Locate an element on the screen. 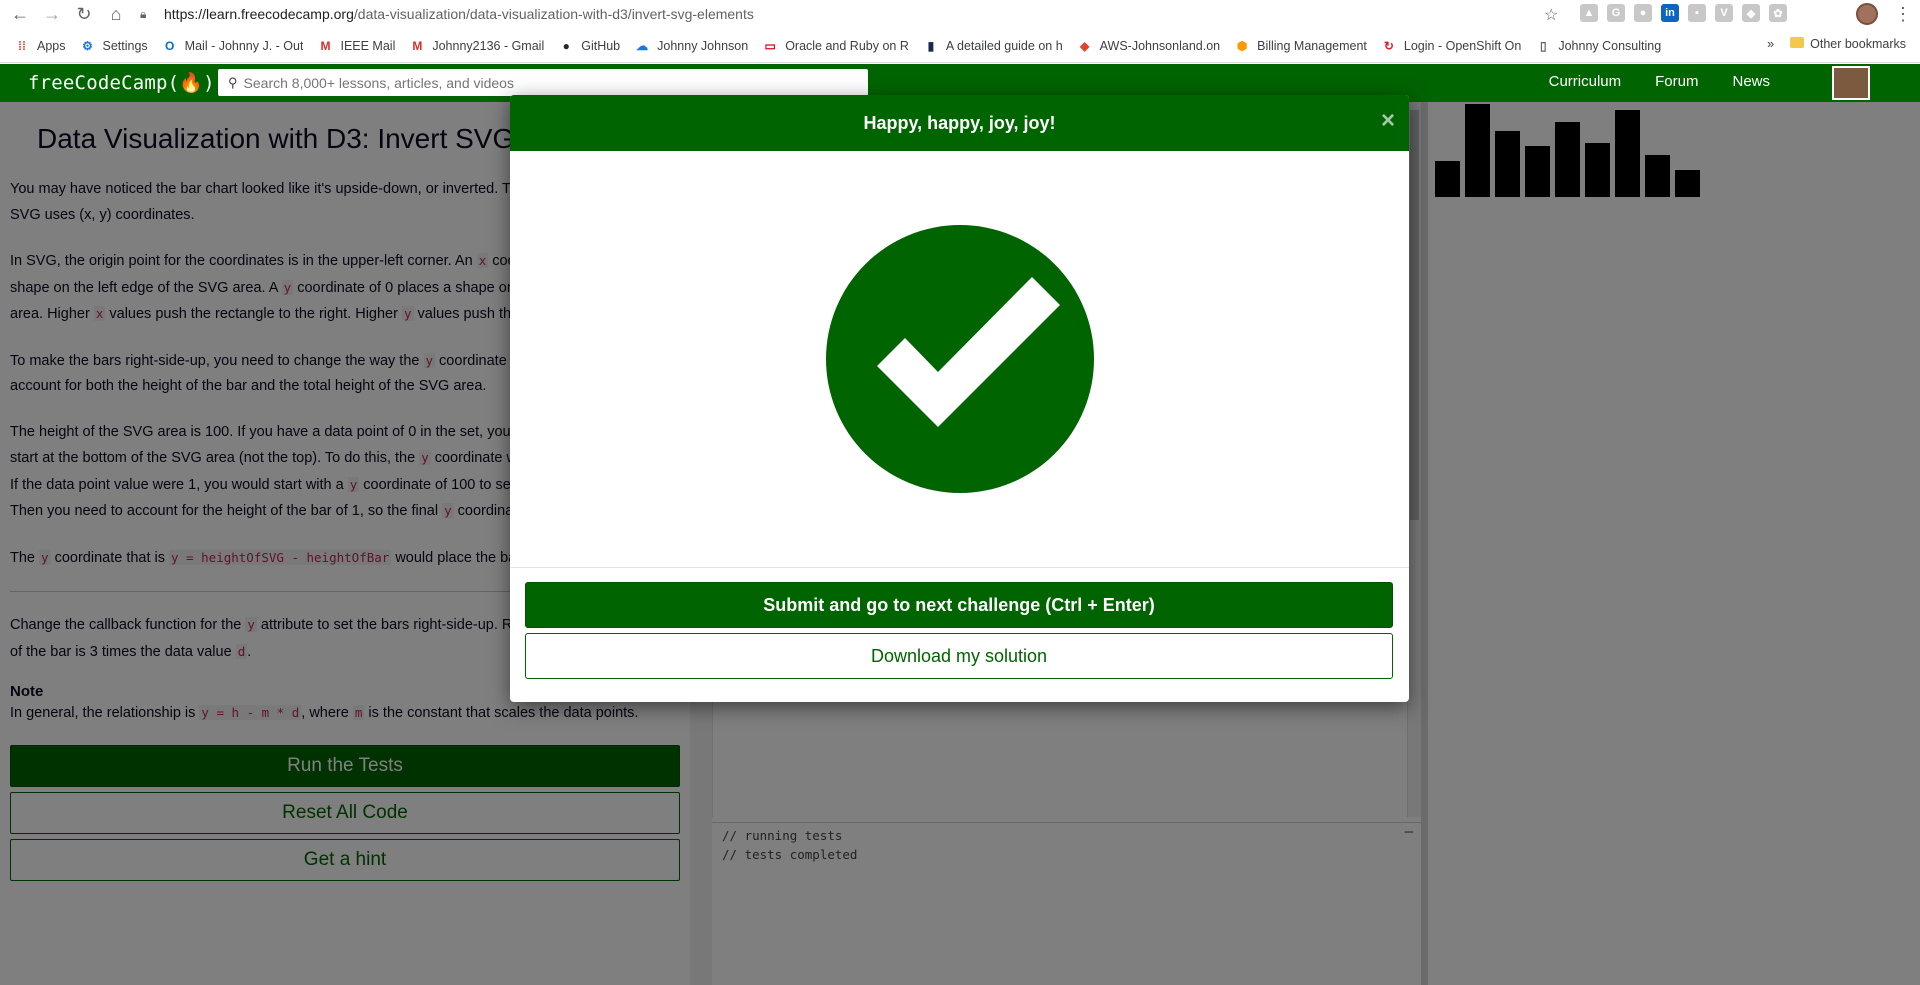 Image resolution: width=1920 pixels, height=985 pixels. reload-icon: ↻ is located at coordinates (84, 15).